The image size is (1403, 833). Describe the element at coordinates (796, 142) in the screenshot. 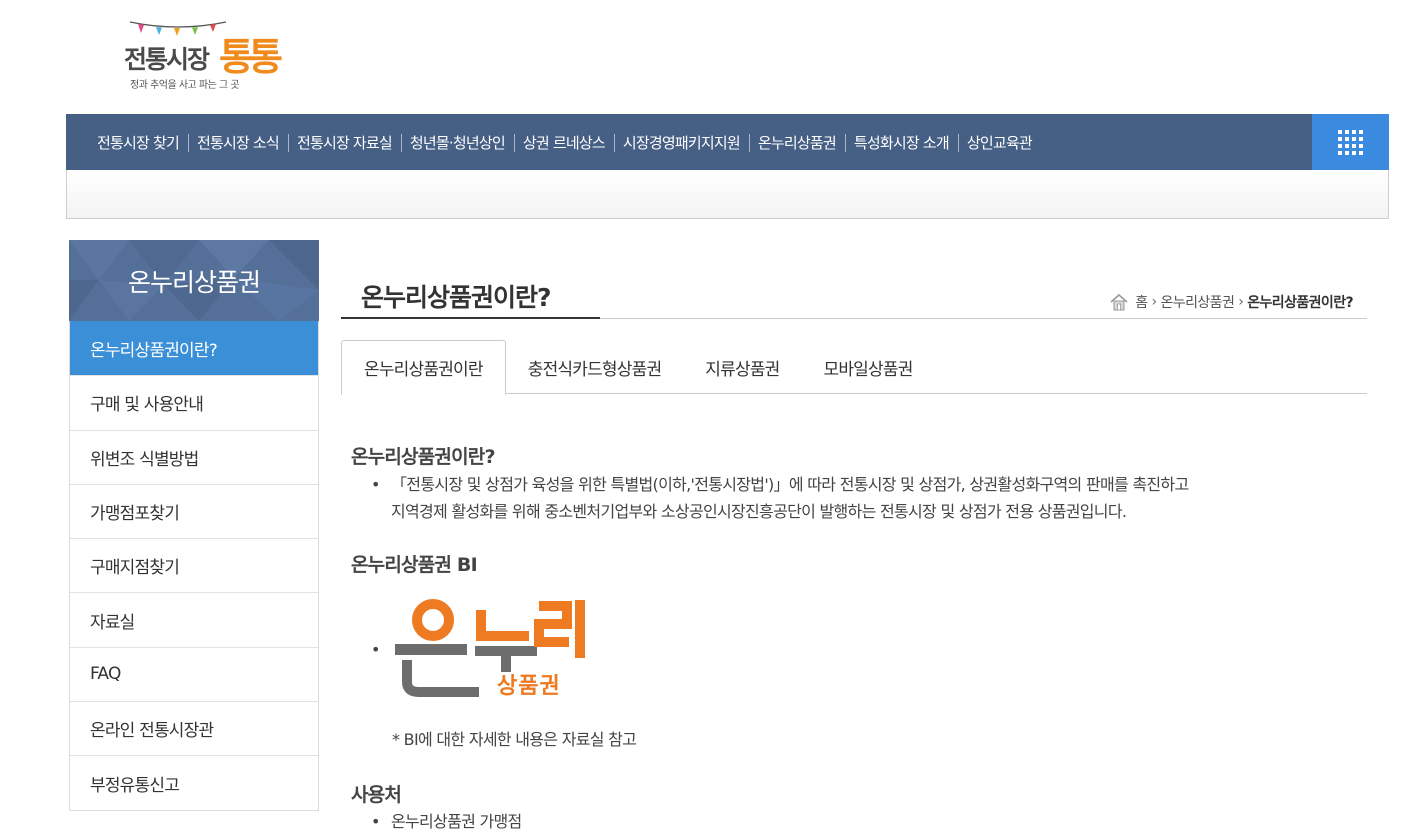

I see `gnb-item-onnuri-voucher: 온누리상품권` at that location.